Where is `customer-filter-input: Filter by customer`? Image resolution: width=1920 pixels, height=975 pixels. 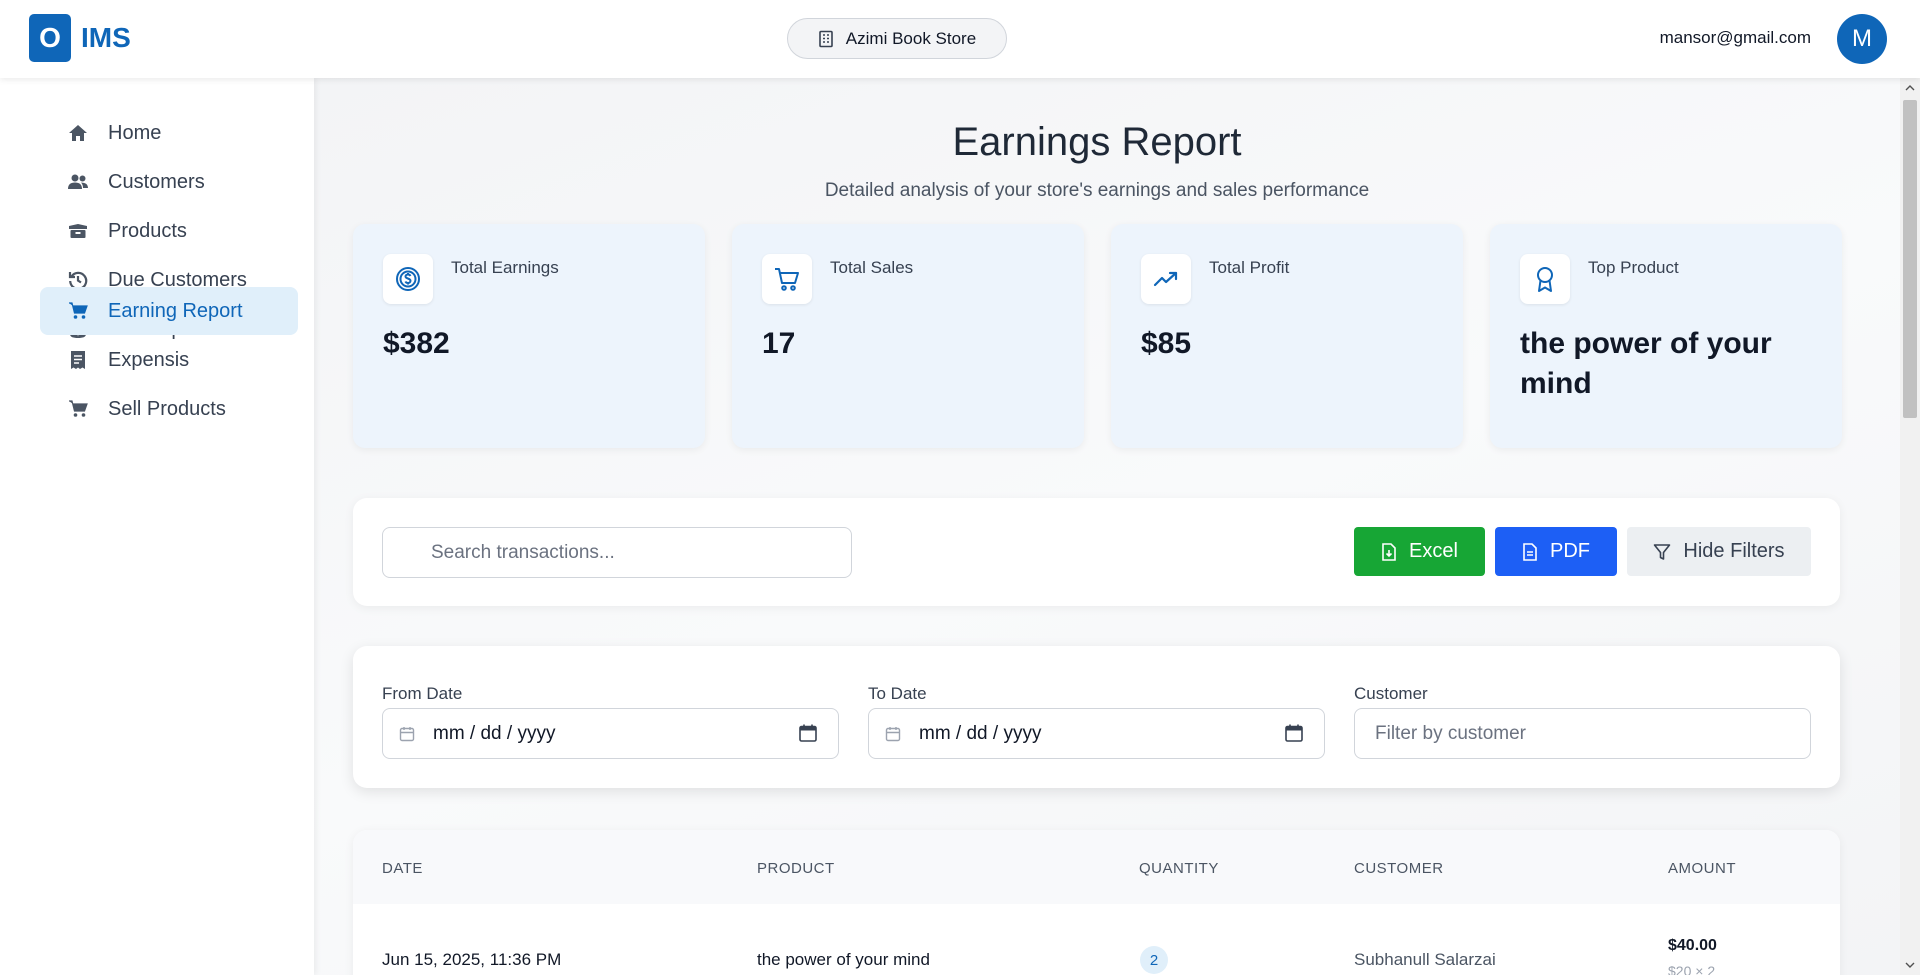
customer-filter-input: Filter by customer is located at coordinates (1582, 733).